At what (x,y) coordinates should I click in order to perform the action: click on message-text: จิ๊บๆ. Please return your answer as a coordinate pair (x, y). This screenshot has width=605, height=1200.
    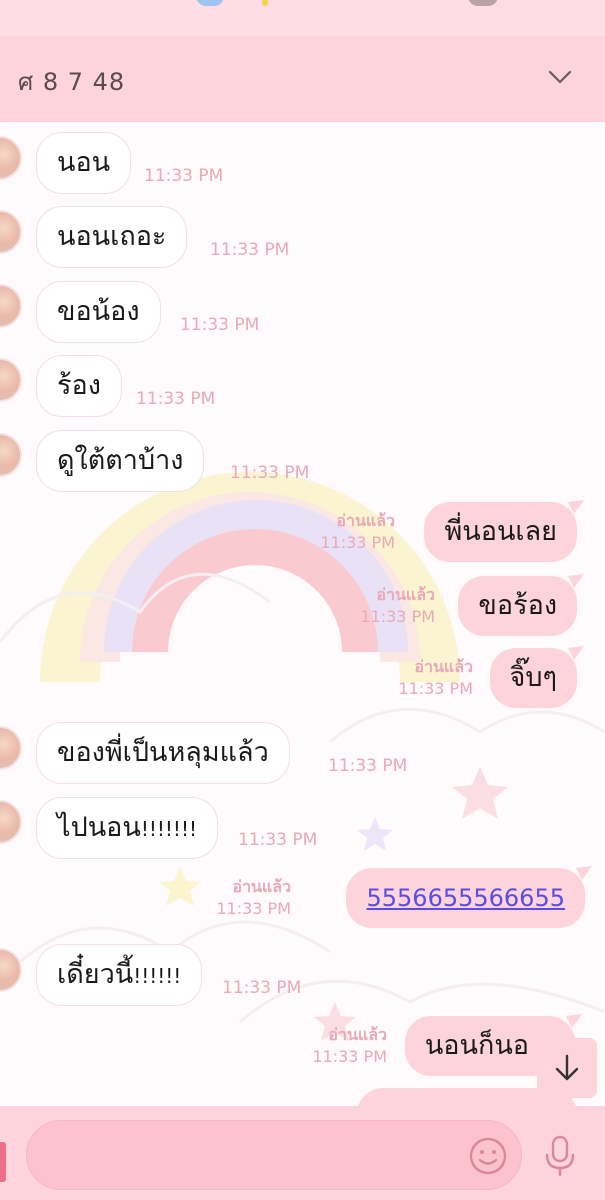
    Looking at the image, I should click on (533, 677).